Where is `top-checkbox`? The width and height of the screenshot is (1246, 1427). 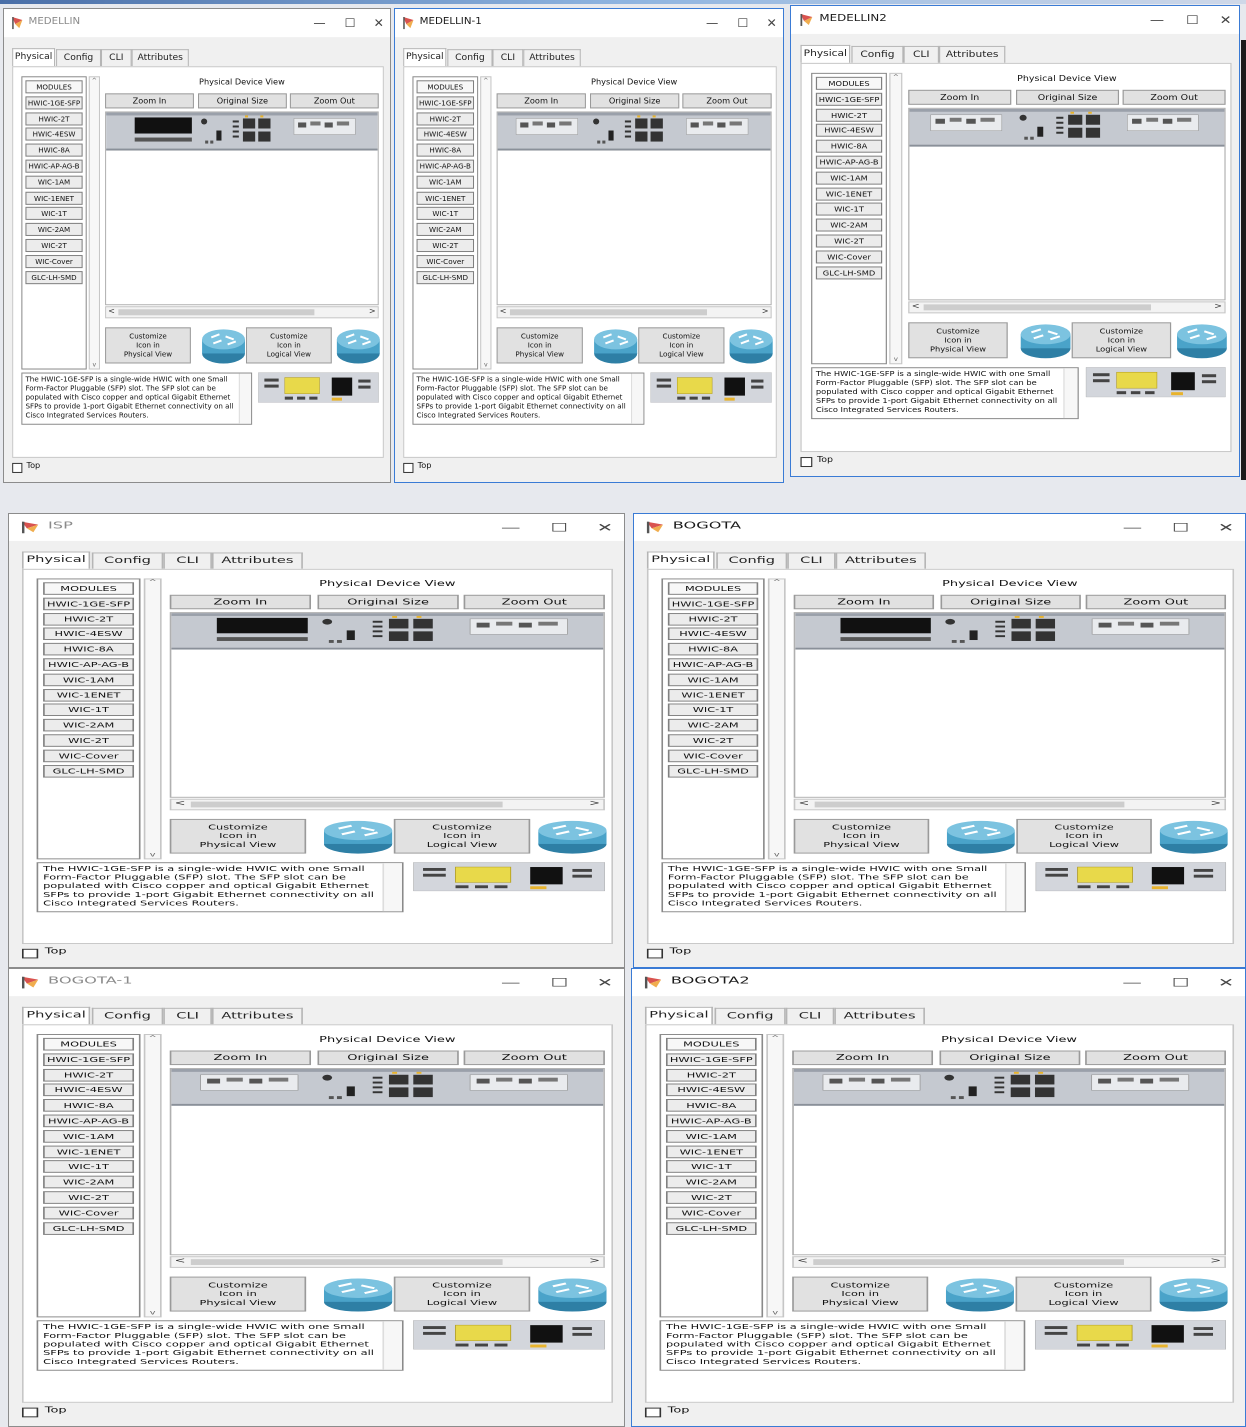
top-checkbox is located at coordinates (655, 953).